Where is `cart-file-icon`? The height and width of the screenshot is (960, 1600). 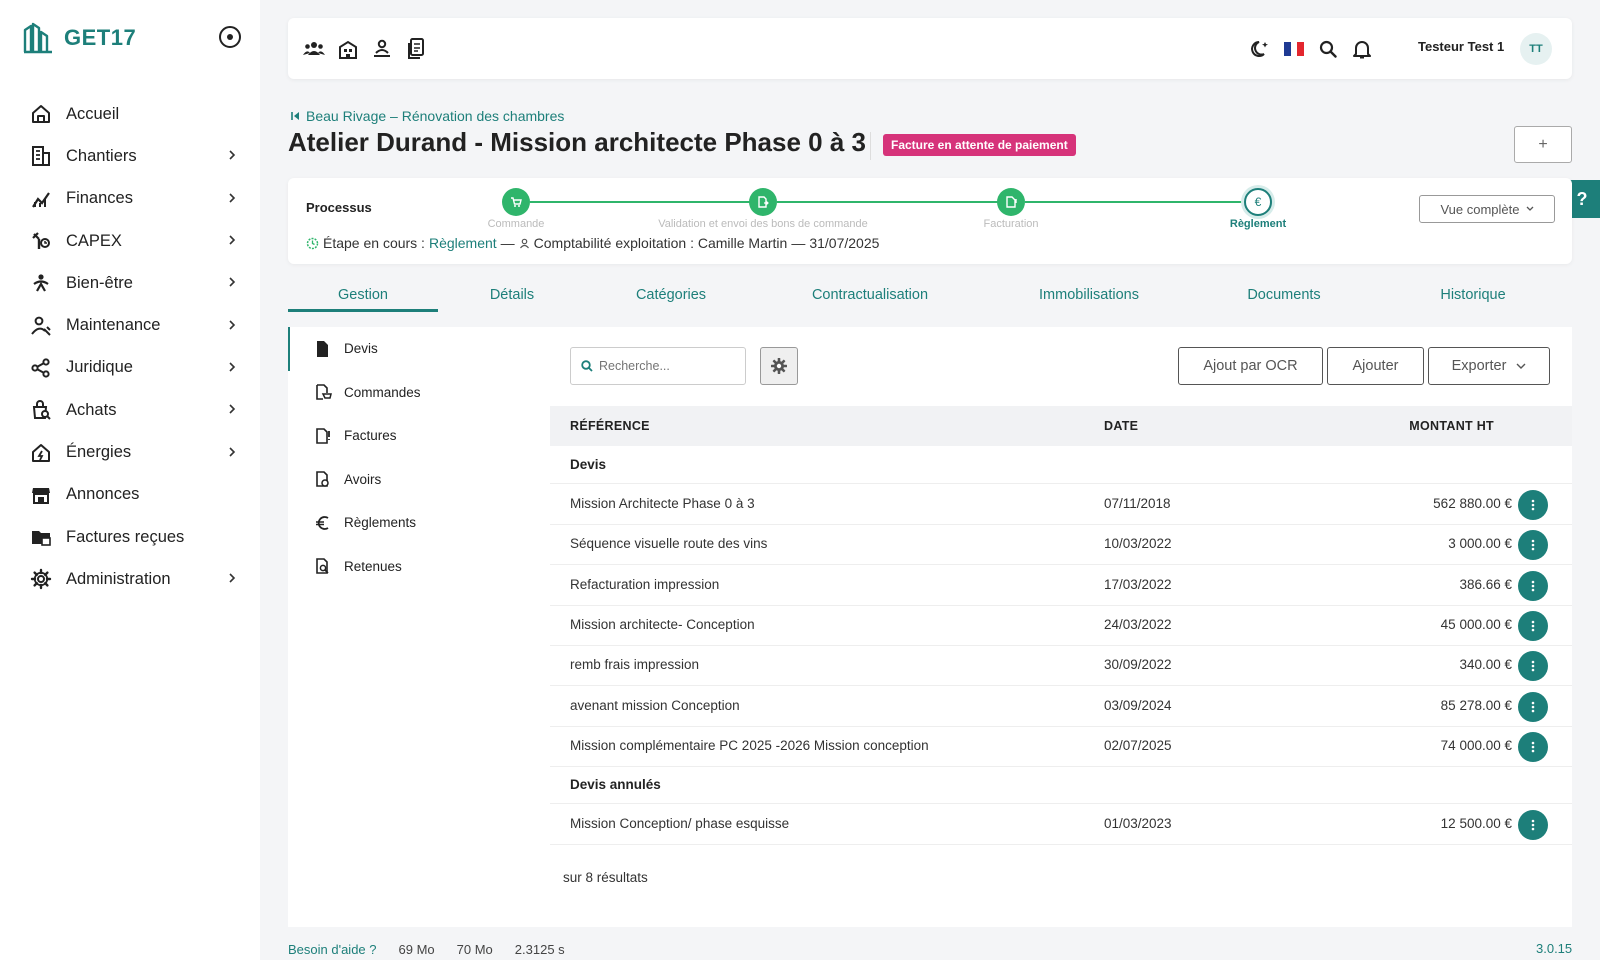
cart-file-icon is located at coordinates (323, 392).